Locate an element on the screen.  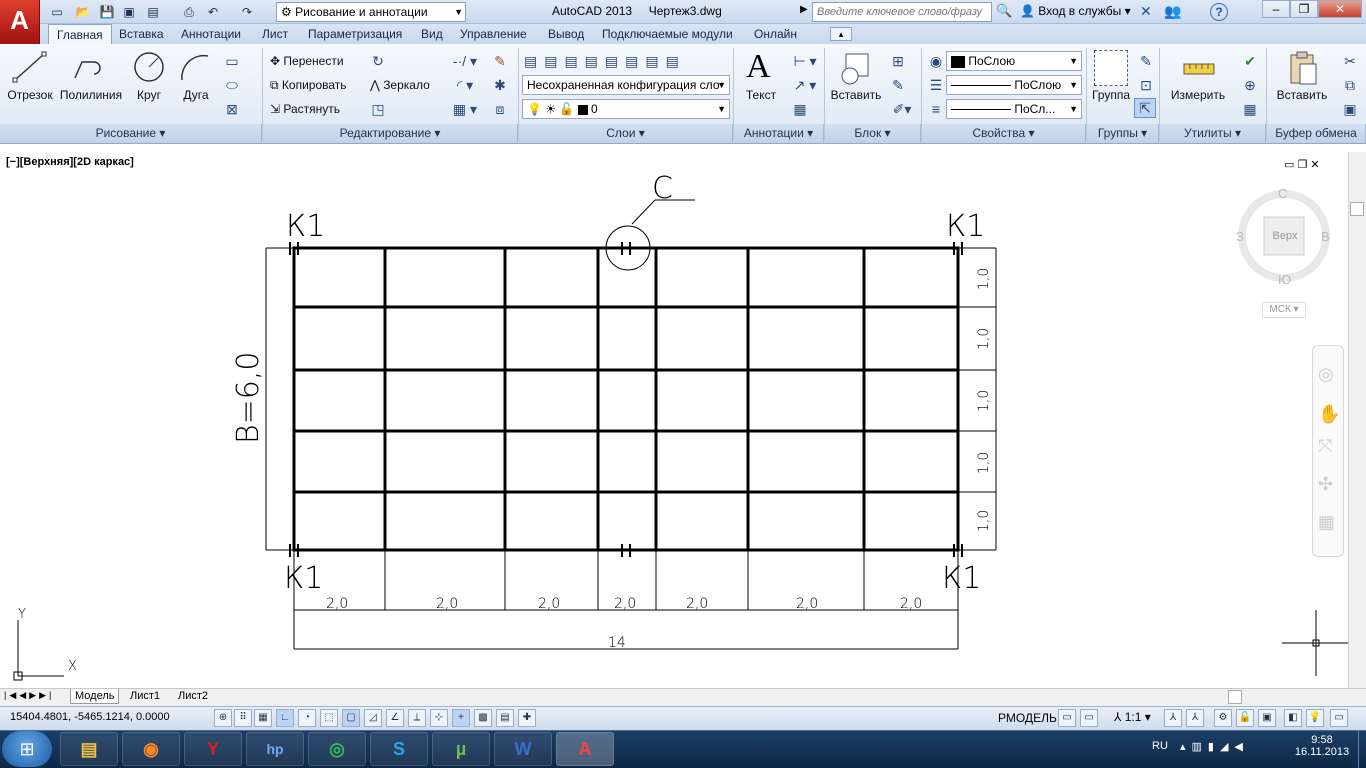
layout-tab-nav-icons: |◀◀▶▶| is located at coordinates (29, 695).